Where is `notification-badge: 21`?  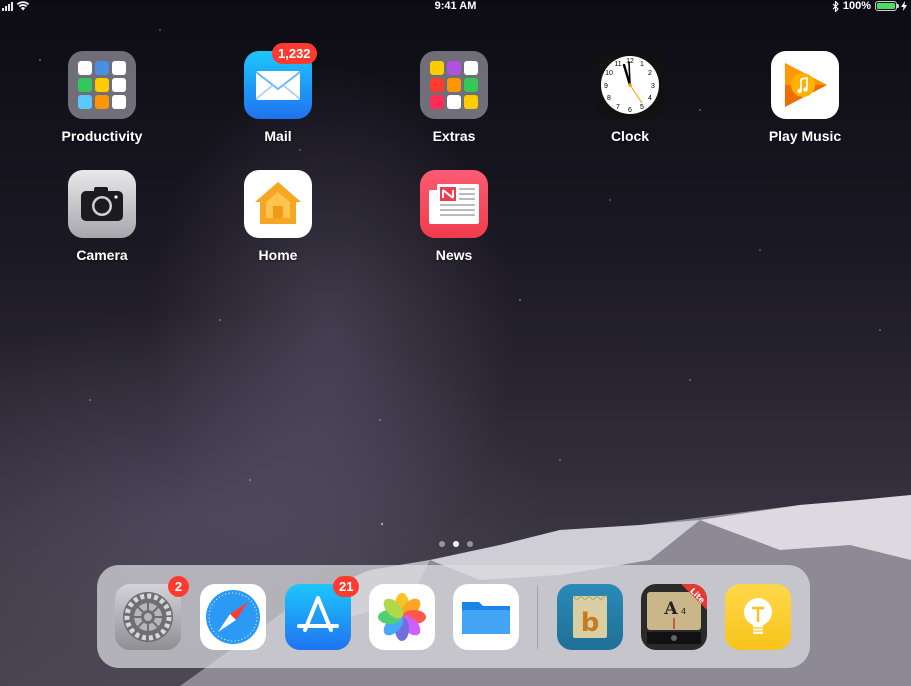 notification-badge: 21 is located at coordinates (346, 586).